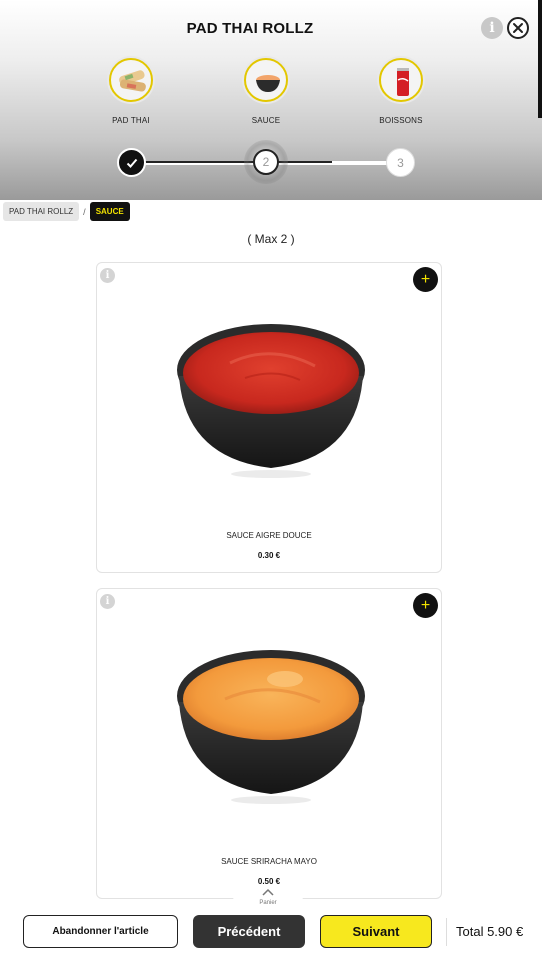 This screenshot has width=542, height=957. What do you see at coordinates (271, 401) in the screenshot?
I see `sauce-aigre-douce-image` at bounding box center [271, 401].